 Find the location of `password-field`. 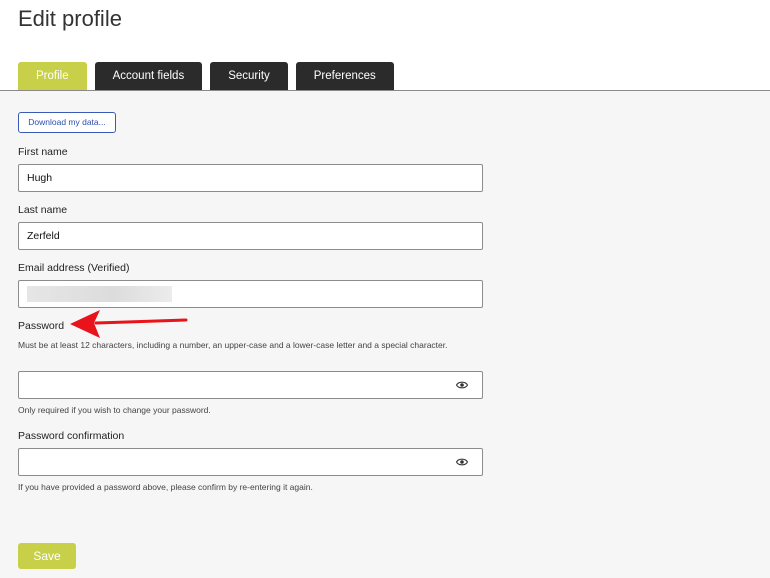

password-field is located at coordinates (250, 385).